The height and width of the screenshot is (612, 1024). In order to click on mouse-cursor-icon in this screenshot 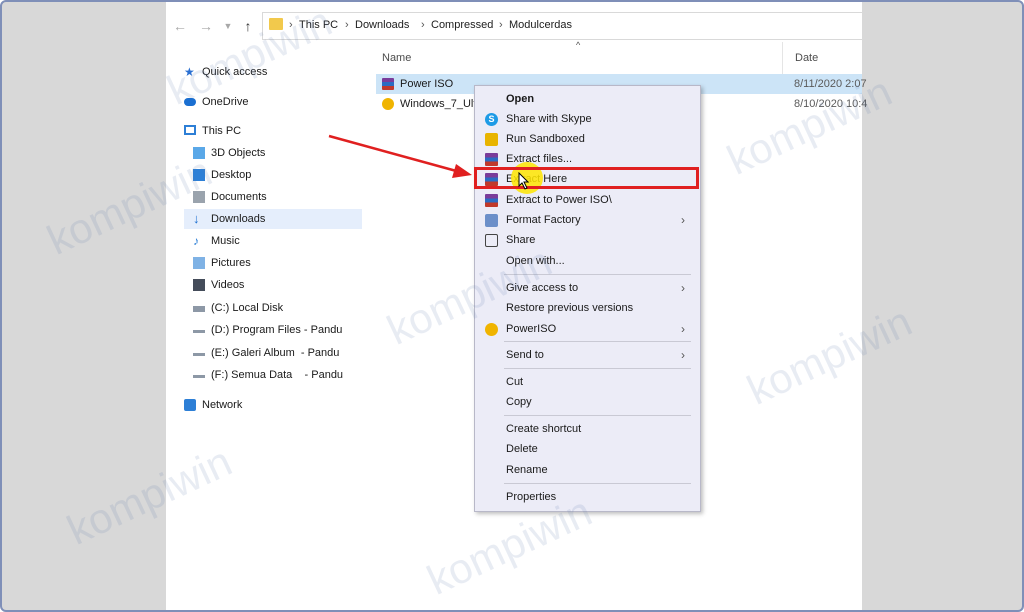, I will do `click(524, 181)`.